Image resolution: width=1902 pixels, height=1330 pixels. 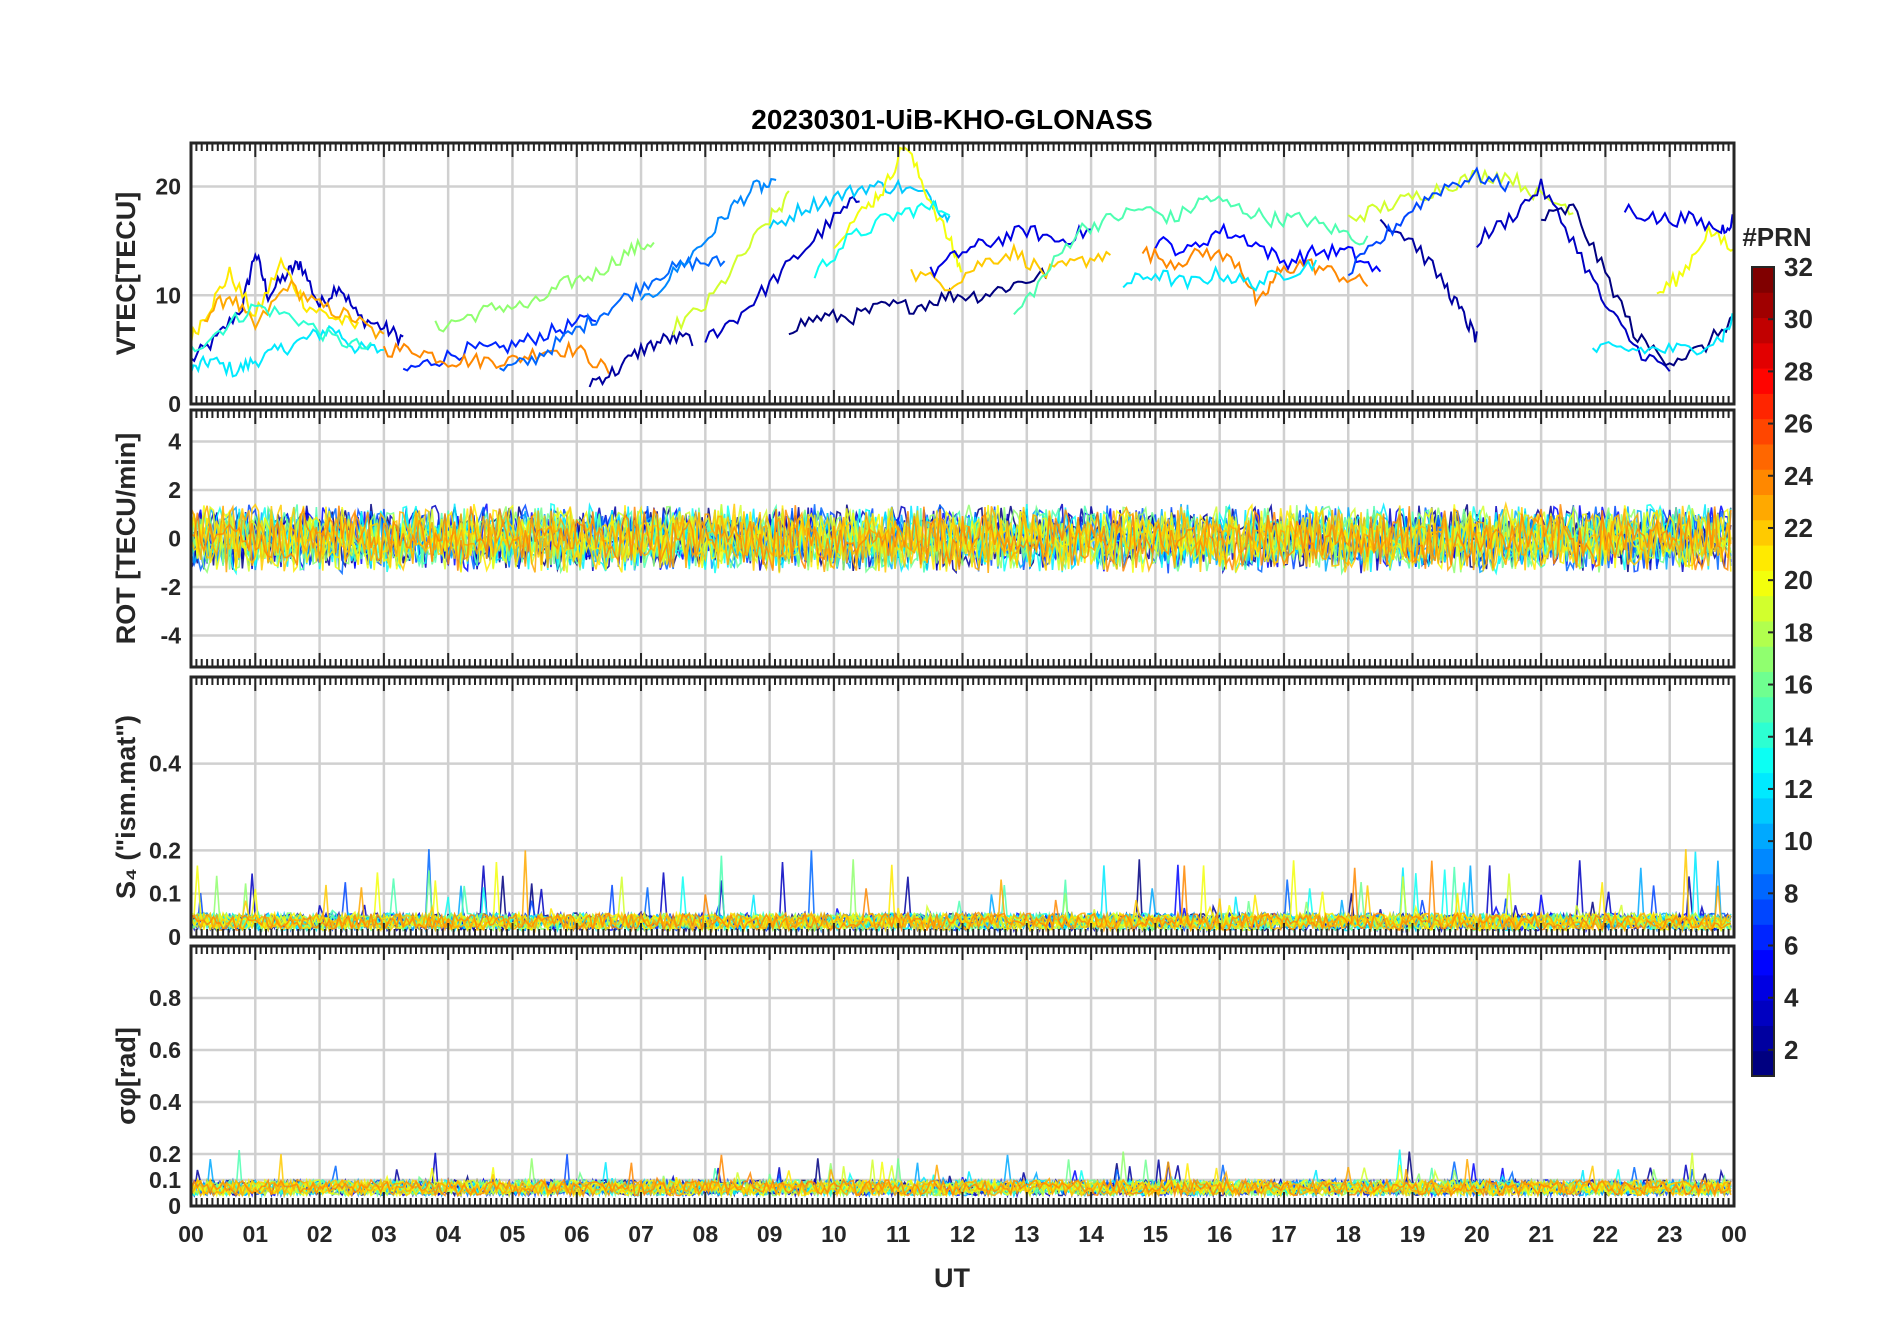 I want to click on y-axis-label: ROT [TECU/min], so click(x=126, y=538).